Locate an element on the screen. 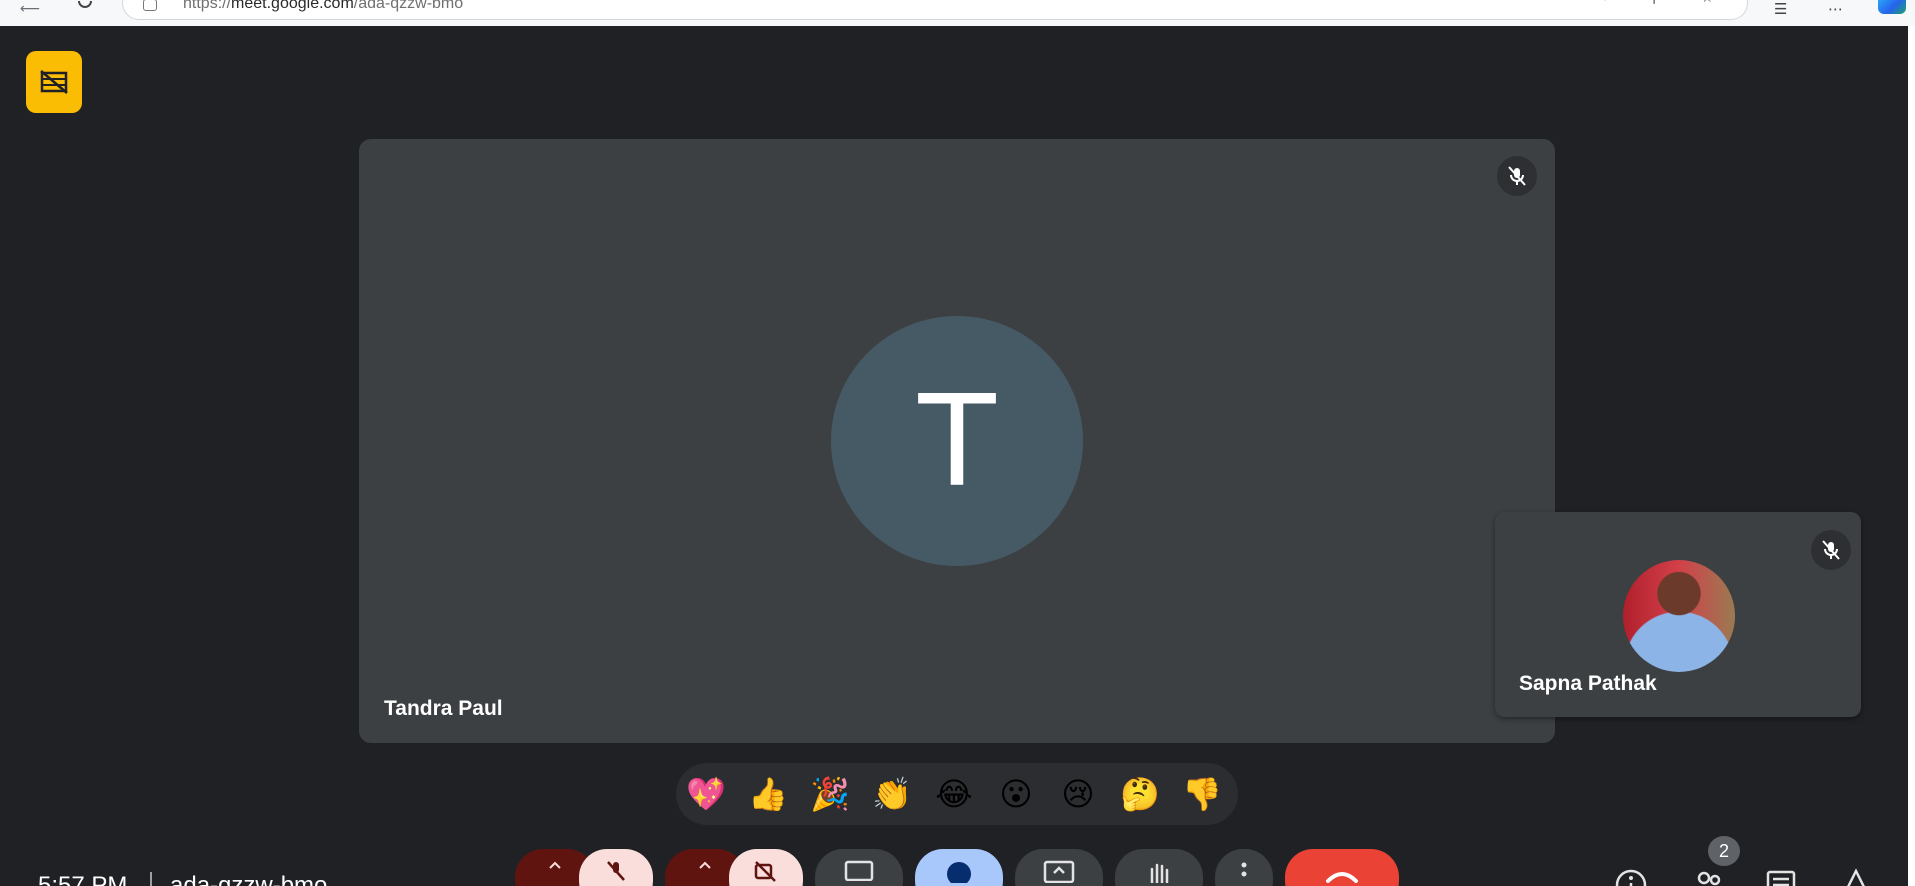 Image resolution: width=1915 pixels, height=886 pixels. end-call-icon is located at coordinates (1342, 877).